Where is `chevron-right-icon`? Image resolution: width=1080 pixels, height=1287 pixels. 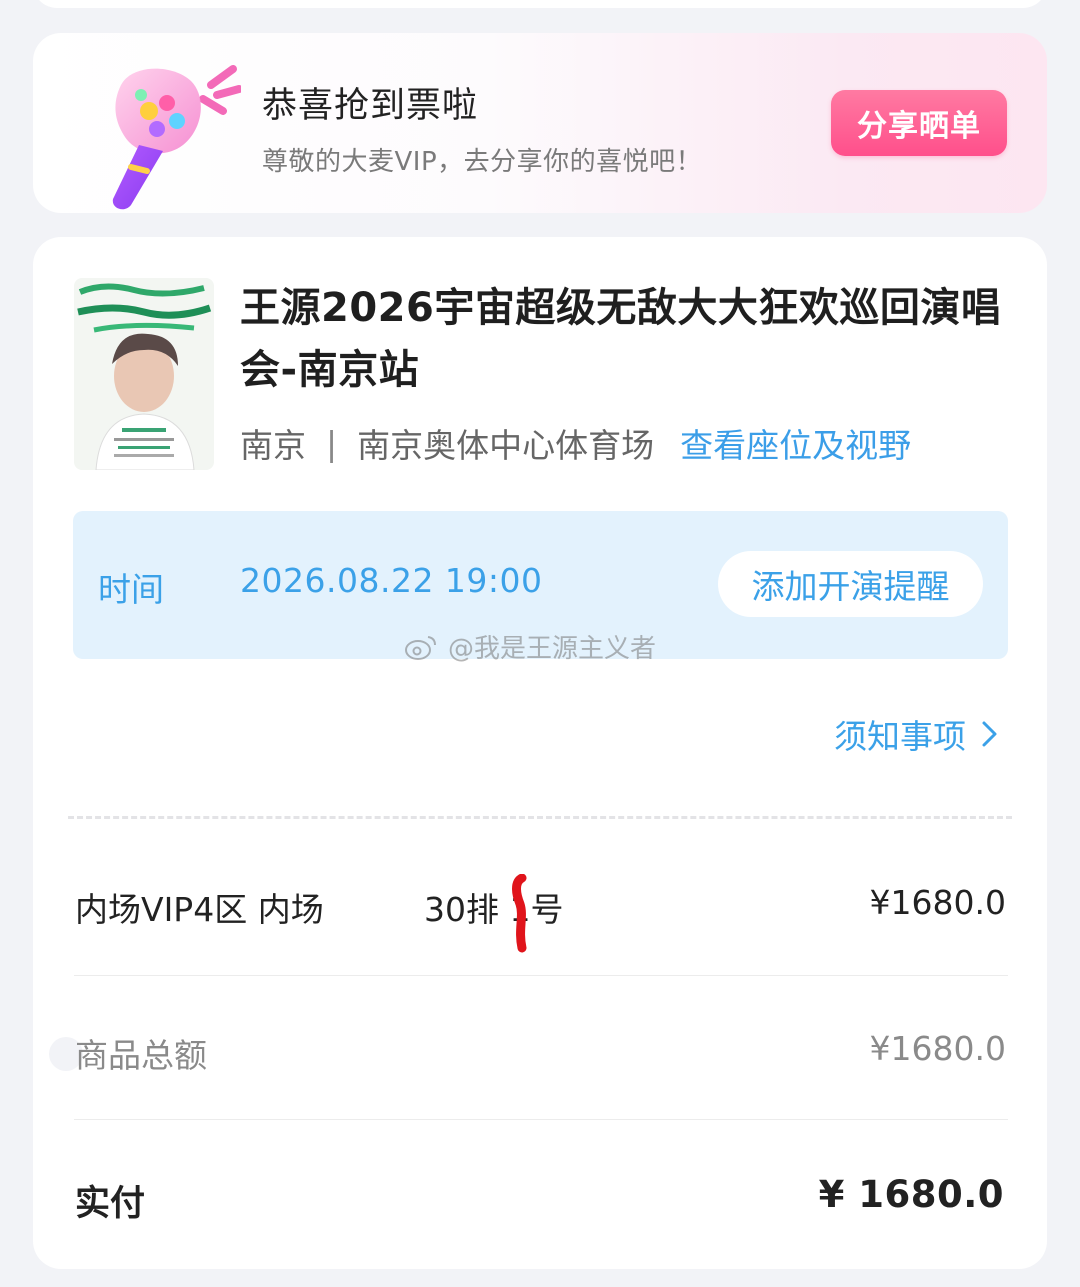 chevron-right-icon is located at coordinates (989, 734).